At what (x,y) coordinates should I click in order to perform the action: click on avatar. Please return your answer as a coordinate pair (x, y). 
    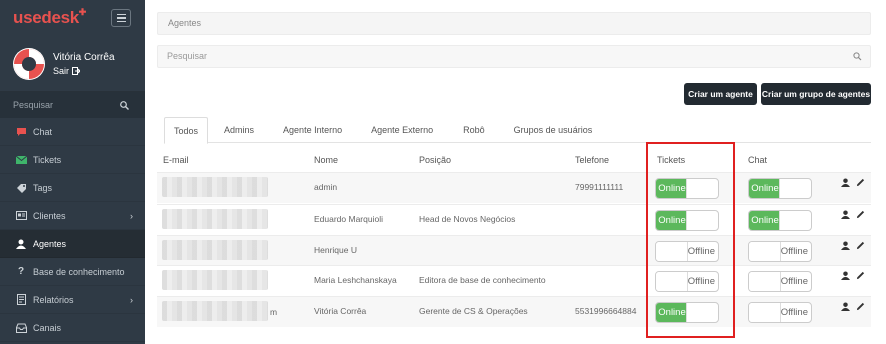
    Looking at the image, I should click on (29, 63).